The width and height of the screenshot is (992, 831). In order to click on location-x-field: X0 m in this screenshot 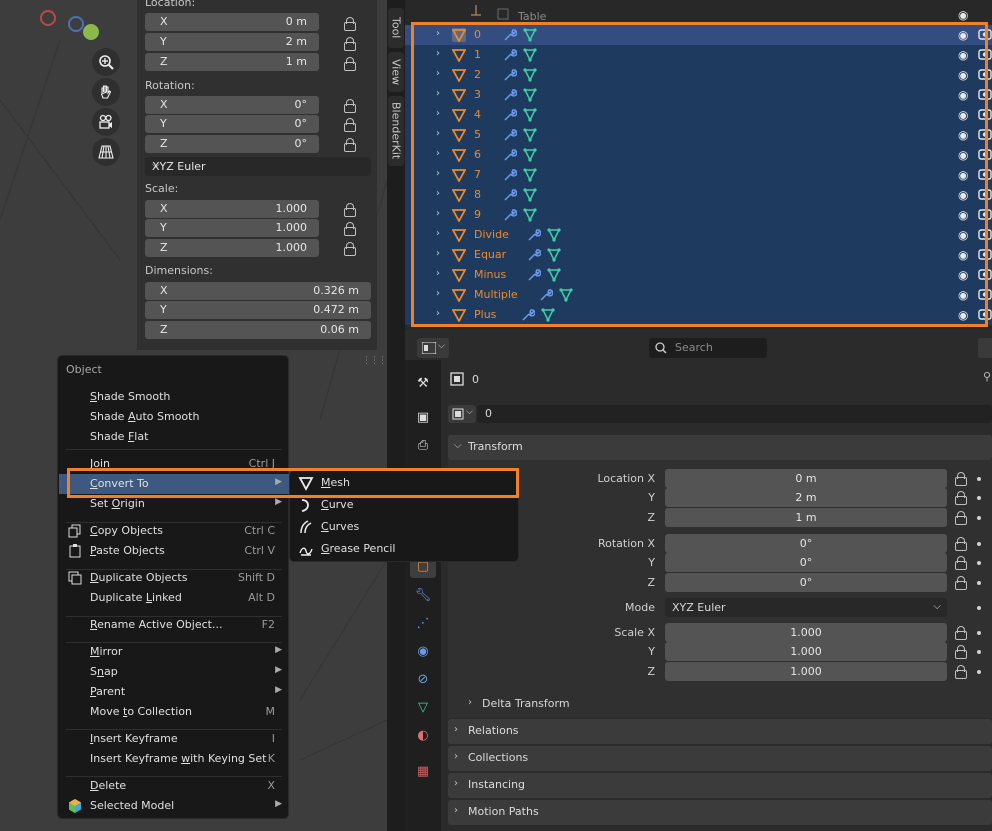, I will do `click(232, 22)`.